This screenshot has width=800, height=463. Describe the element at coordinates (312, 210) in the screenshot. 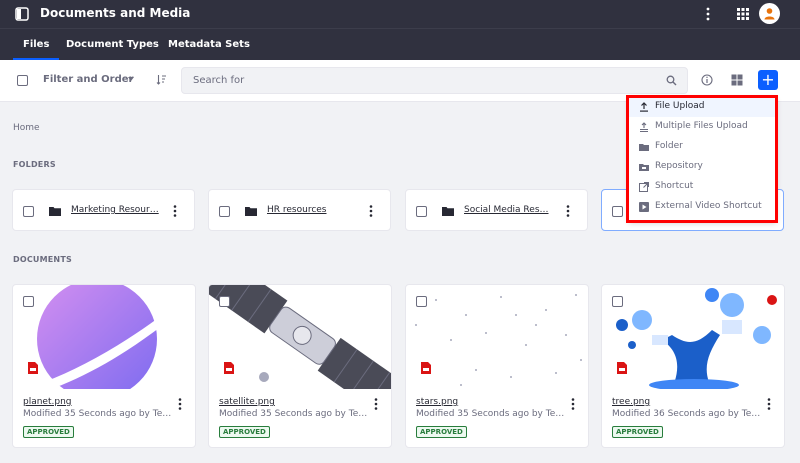

I see `folder-name: HR resources` at that location.